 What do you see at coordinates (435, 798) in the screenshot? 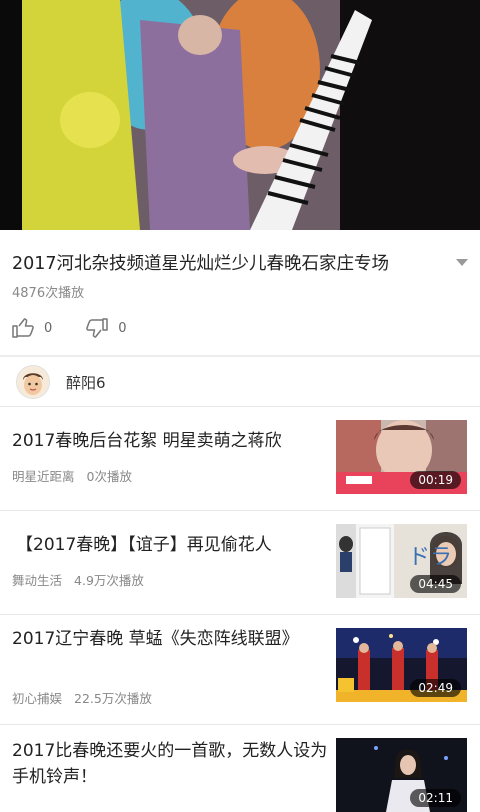
I see `item-duration: 02:11` at bounding box center [435, 798].